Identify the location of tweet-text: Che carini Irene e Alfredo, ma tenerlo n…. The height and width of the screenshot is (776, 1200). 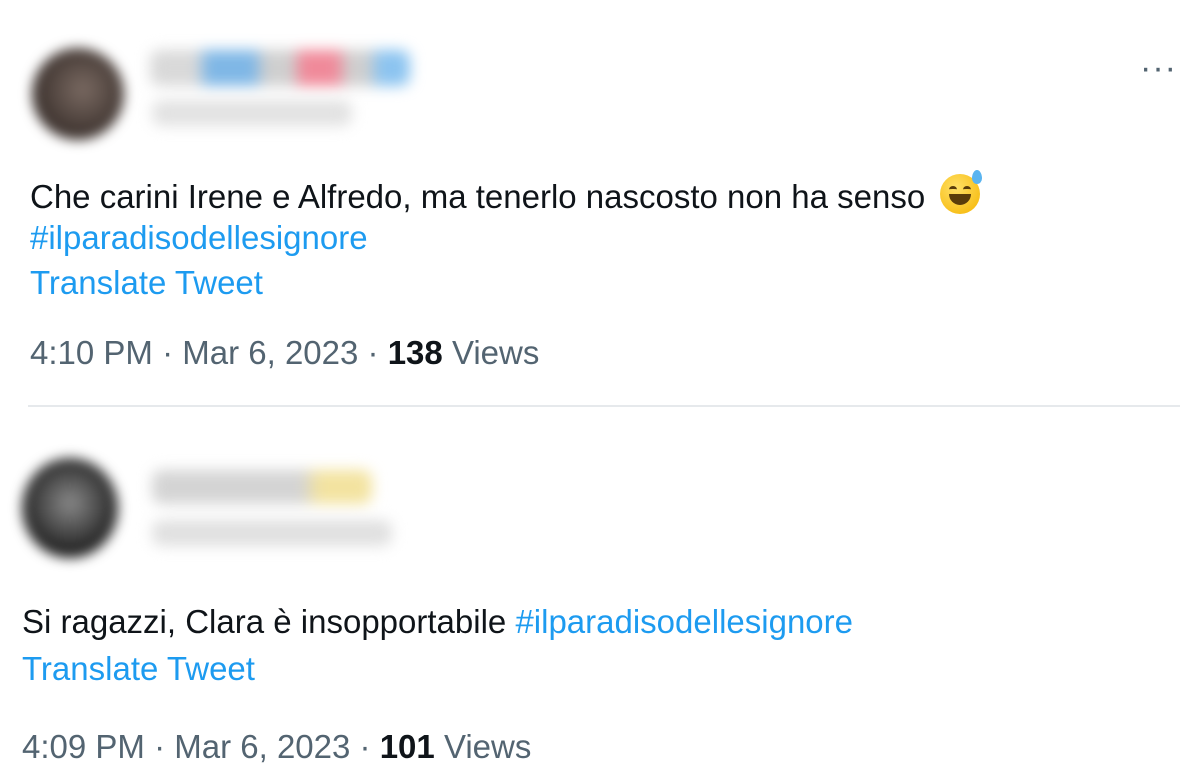
(506, 194).